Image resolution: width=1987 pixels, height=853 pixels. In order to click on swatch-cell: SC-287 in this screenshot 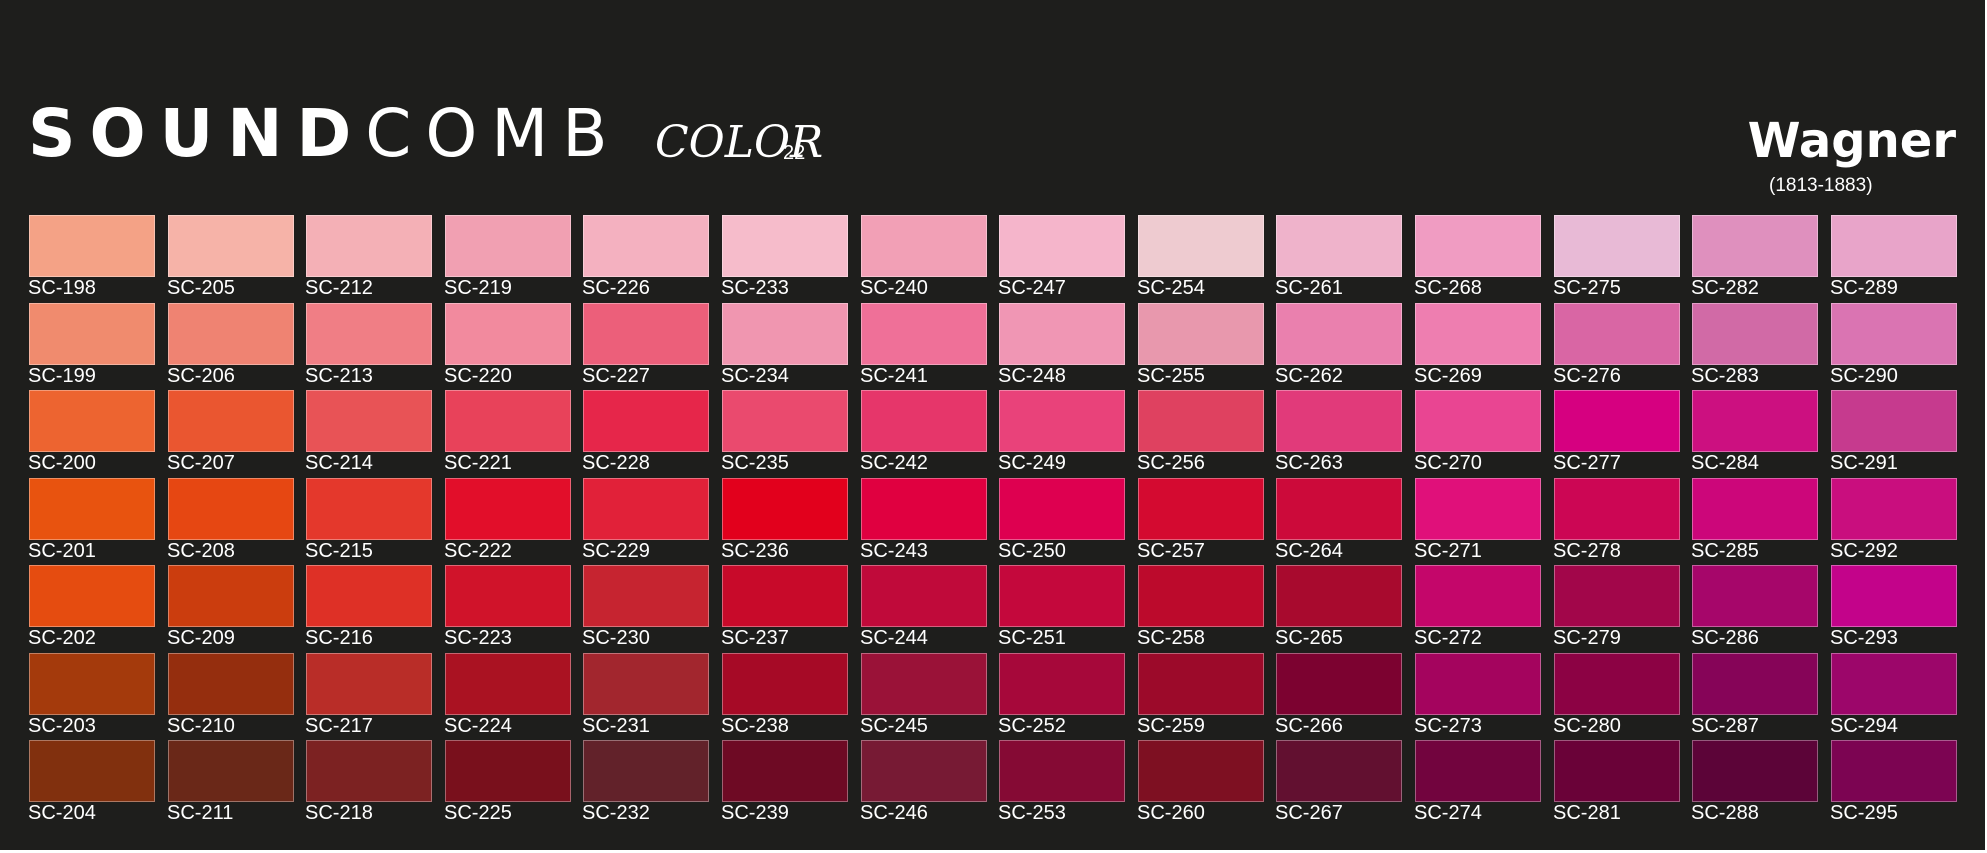, I will do `click(1755, 696)`.